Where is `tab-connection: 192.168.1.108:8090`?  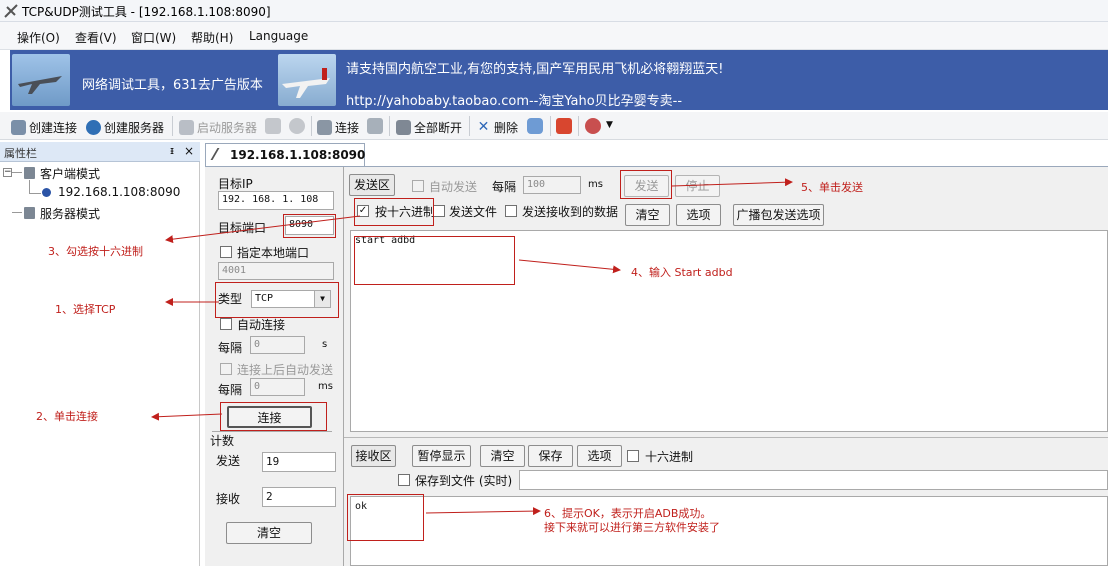
tab-connection: 192.168.1.108:8090 is located at coordinates (285, 154).